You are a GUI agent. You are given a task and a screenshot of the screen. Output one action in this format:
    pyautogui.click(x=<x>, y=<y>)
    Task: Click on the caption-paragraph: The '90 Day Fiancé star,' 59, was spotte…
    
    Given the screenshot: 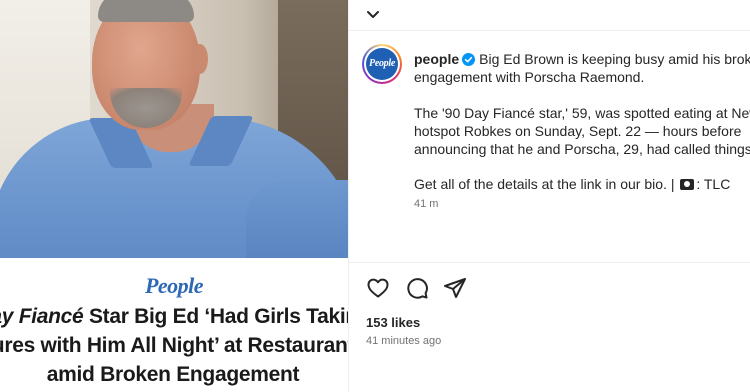 What is the action you would take?
    pyautogui.click(x=582, y=131)
    